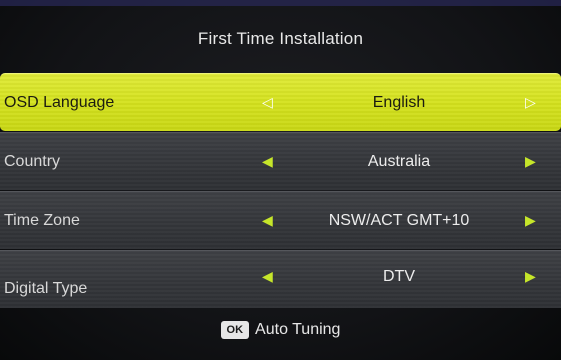  Describe the element at coordinates (42, 220) in the screenshot. I see `setting-label: Time Zone` at that location.